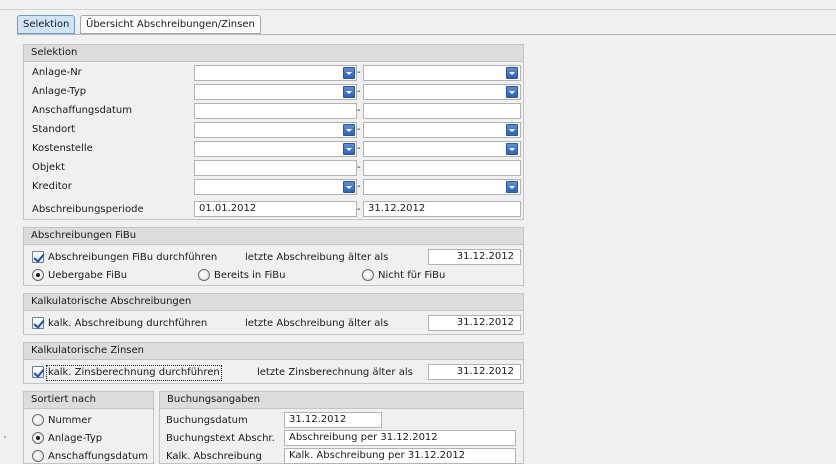 This screenshot has width=836, height=464. I want to click on standort-to-dropdown-icon, so click(512, 130).